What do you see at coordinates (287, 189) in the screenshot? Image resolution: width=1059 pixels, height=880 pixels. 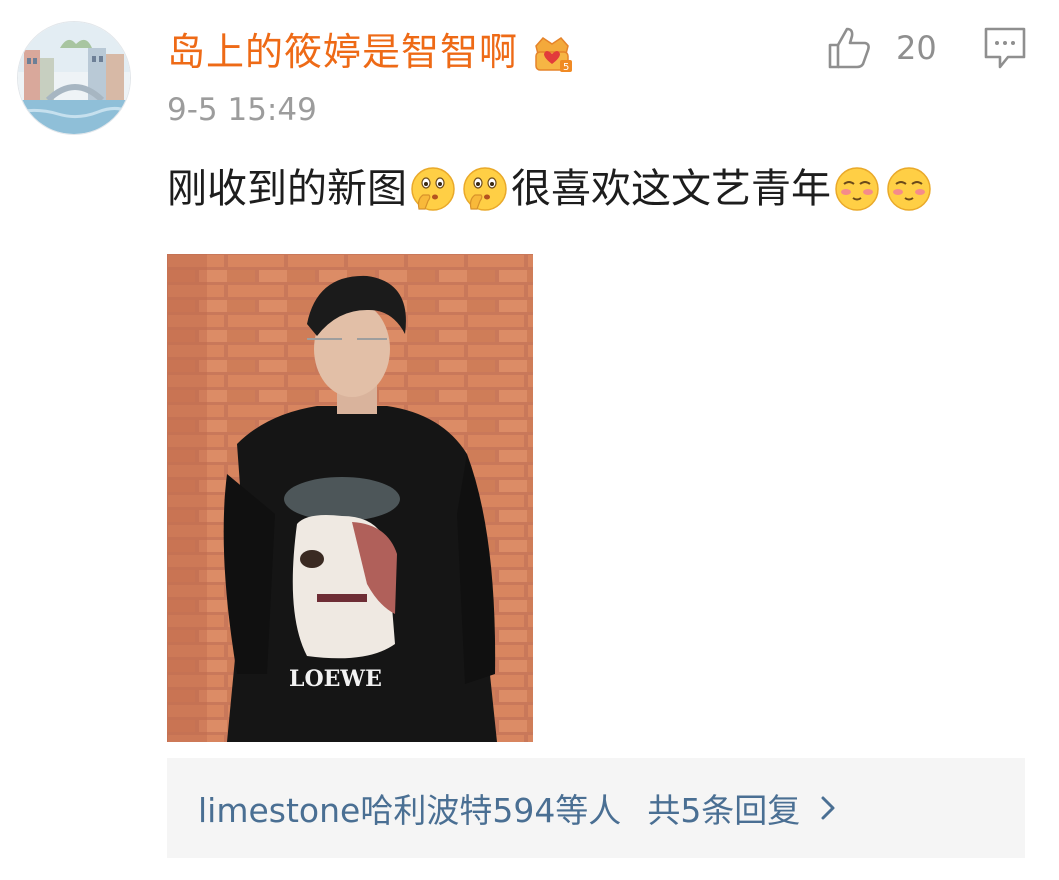 I see `comment-text-part1: 刚收到的新图` at bounding box center [287, 189].